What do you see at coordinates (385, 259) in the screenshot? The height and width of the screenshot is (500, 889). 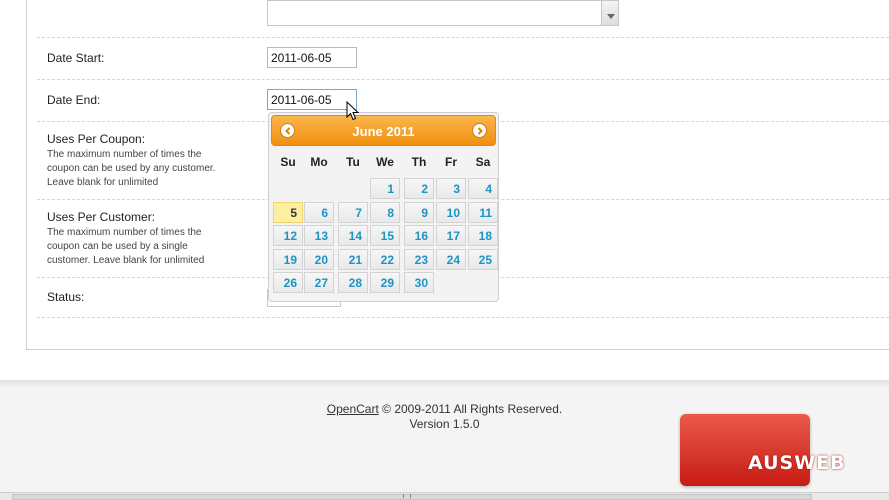 I see `calendar-day: 22` at bounding box center [385, 259].